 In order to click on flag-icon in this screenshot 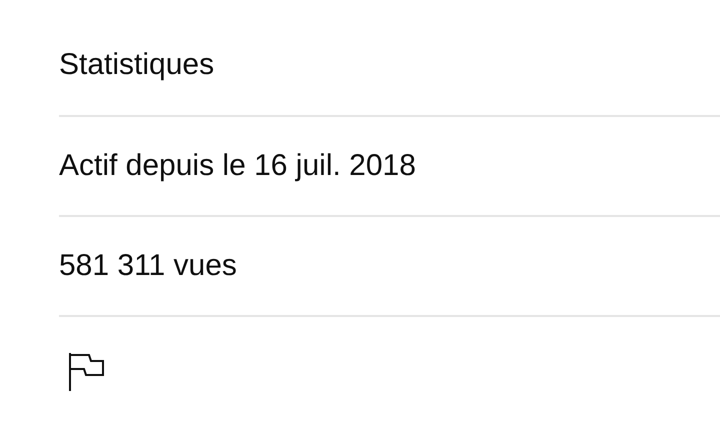, I will do `click(87, 372)`.